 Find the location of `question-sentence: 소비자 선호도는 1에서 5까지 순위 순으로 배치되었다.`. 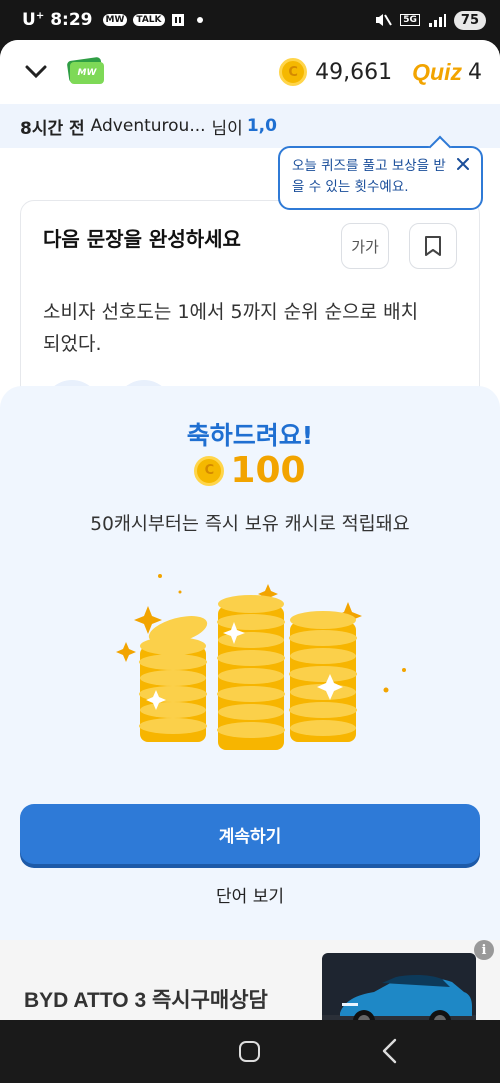

question-sentence: 소비자 선호도는 1에서 5까지 순위 순으로 배치되었다. is located at coordinates (231, 328).